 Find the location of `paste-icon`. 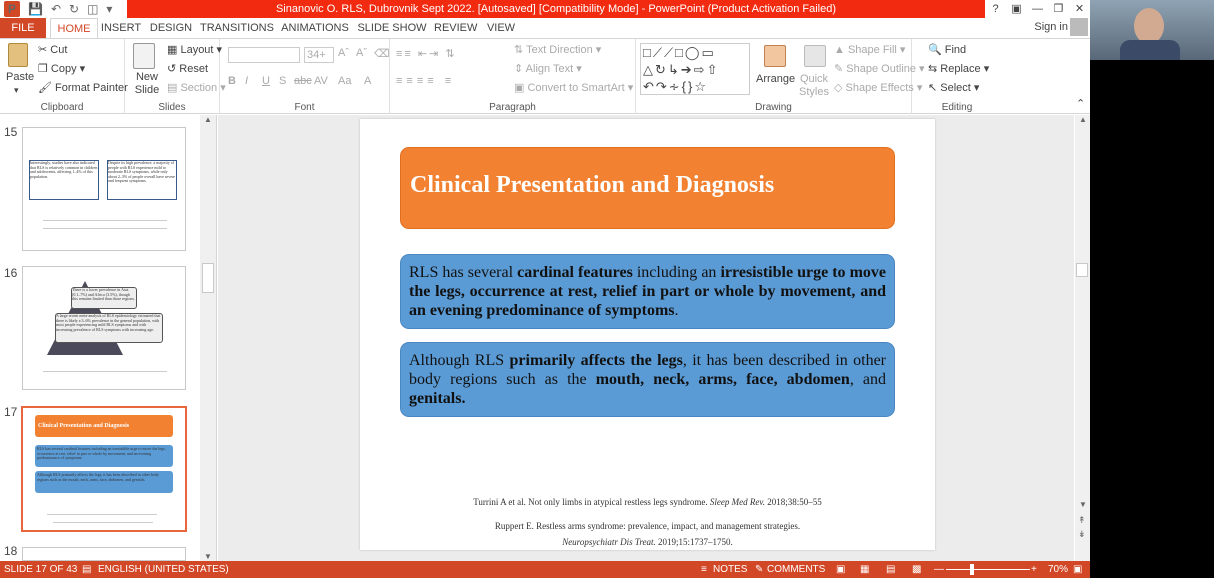

paste-icon is located at coordinates (18, 55).